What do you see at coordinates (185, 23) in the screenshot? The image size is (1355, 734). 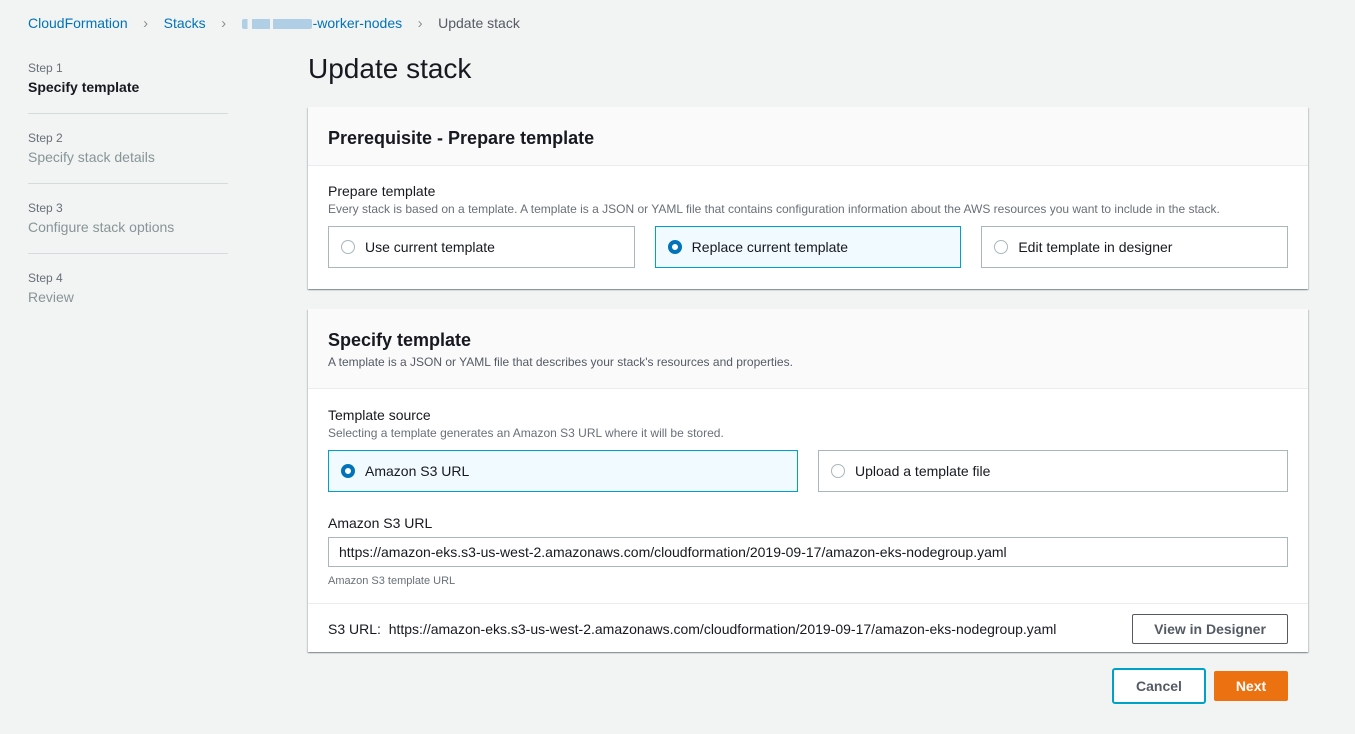 I see `breadcrumb-stacks: Stacks` at bounding box center [185, 23].